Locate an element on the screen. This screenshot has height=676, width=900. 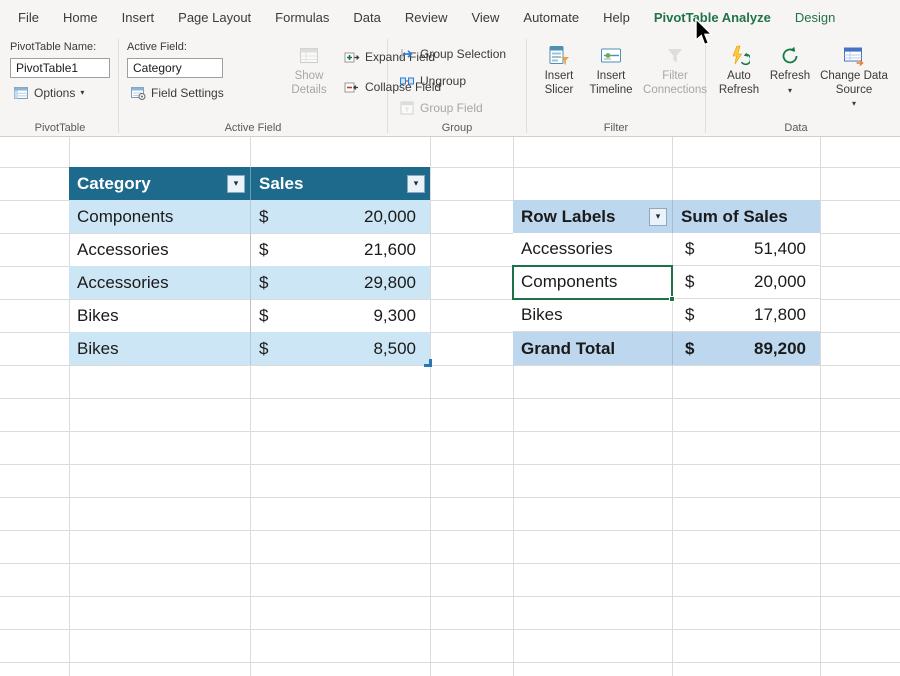
cell-row-label: Accessories is located at coordinates (592, 249).